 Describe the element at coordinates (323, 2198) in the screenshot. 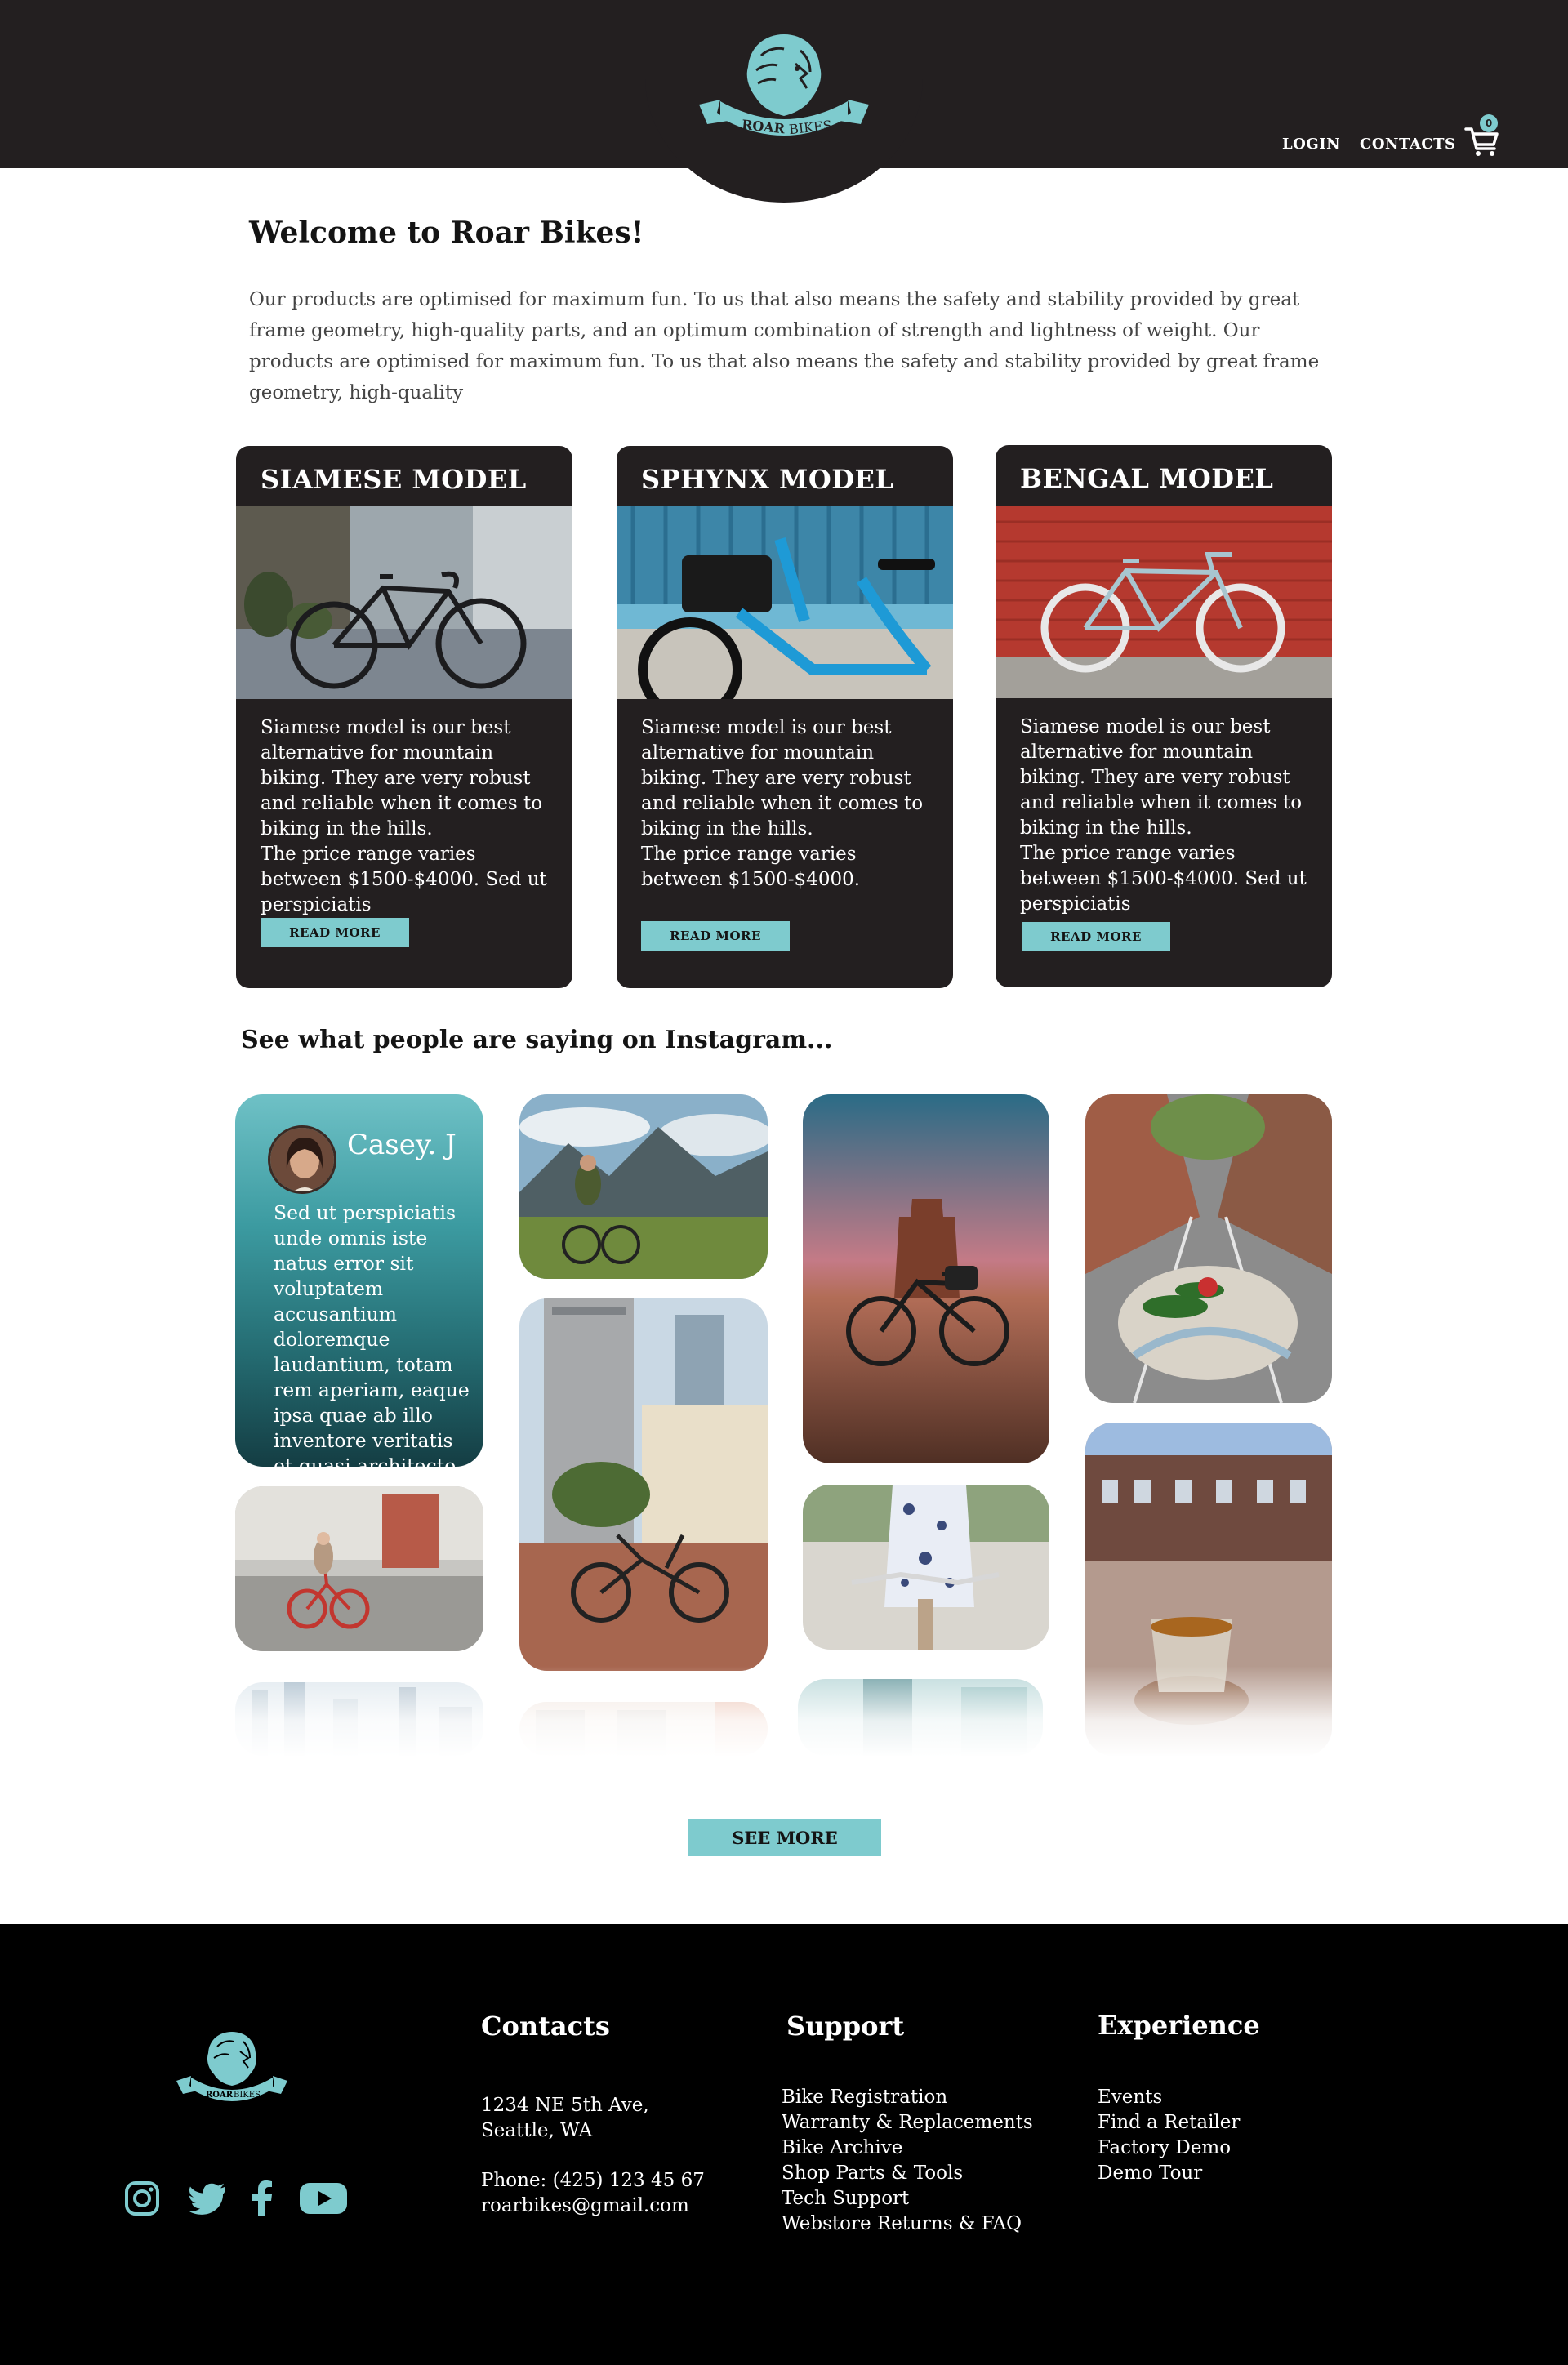

I see `youtube-icon` at that location.